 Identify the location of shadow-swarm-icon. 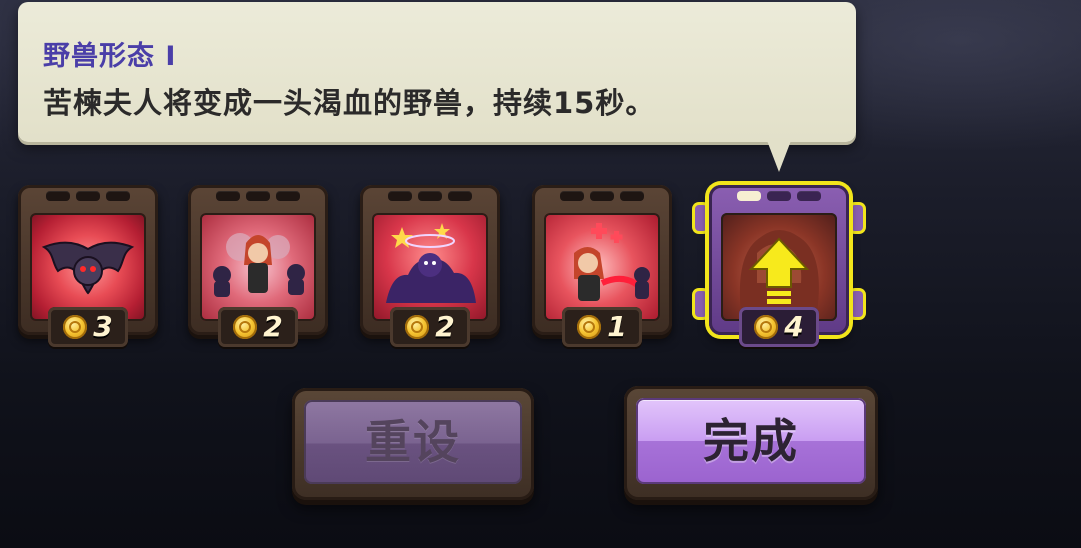
(430, 267).